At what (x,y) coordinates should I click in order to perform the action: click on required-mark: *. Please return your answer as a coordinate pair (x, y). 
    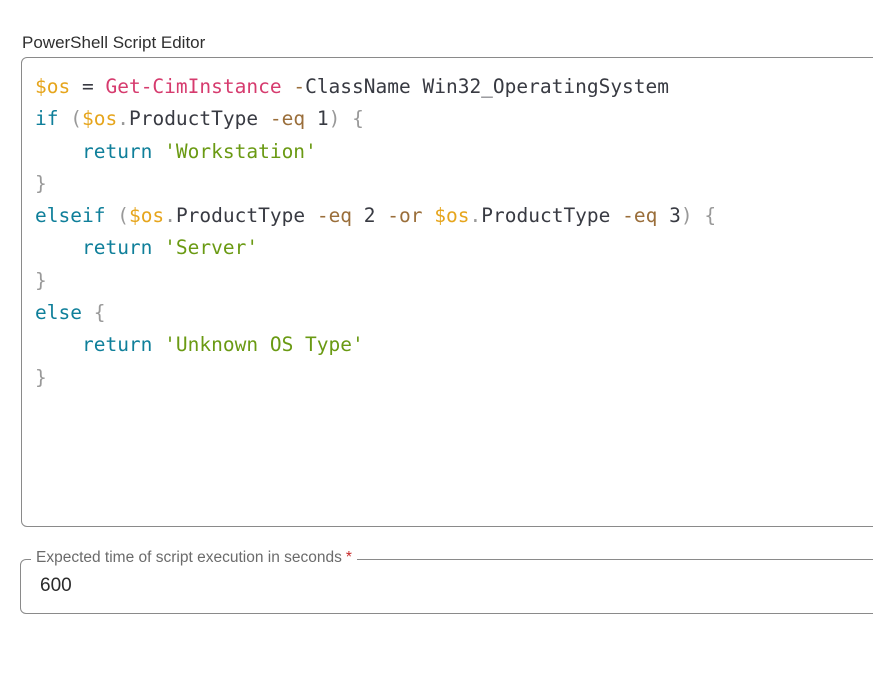
    Looking at the image, I should click on (348, 557).